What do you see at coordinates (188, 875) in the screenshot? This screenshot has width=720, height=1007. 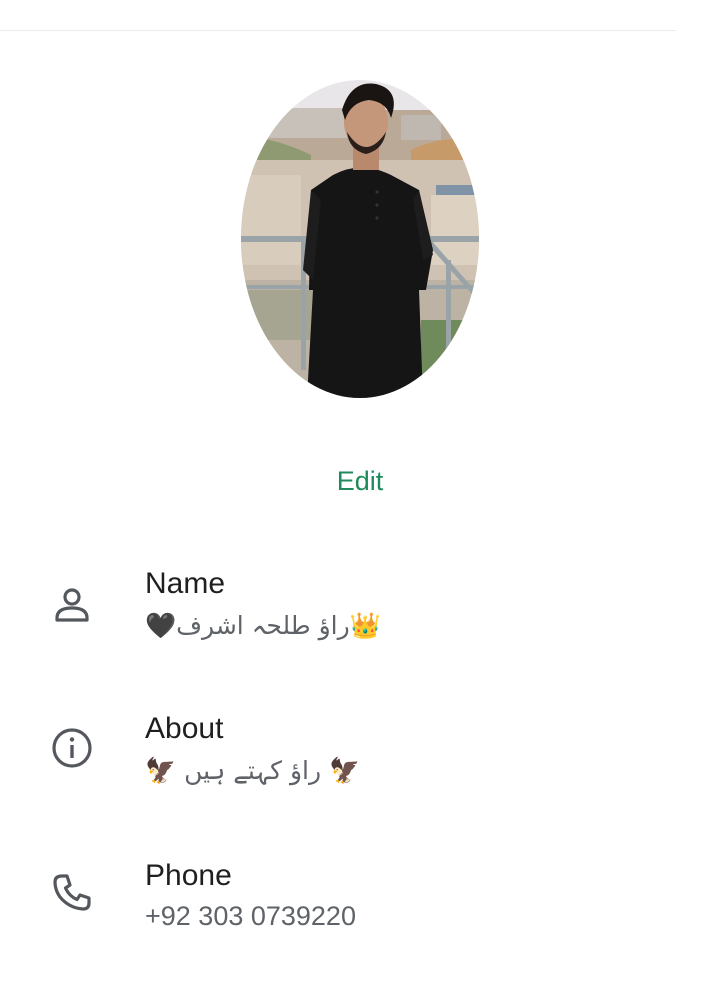 I see `phone-label: Phone` at bounding box center [188, 875].